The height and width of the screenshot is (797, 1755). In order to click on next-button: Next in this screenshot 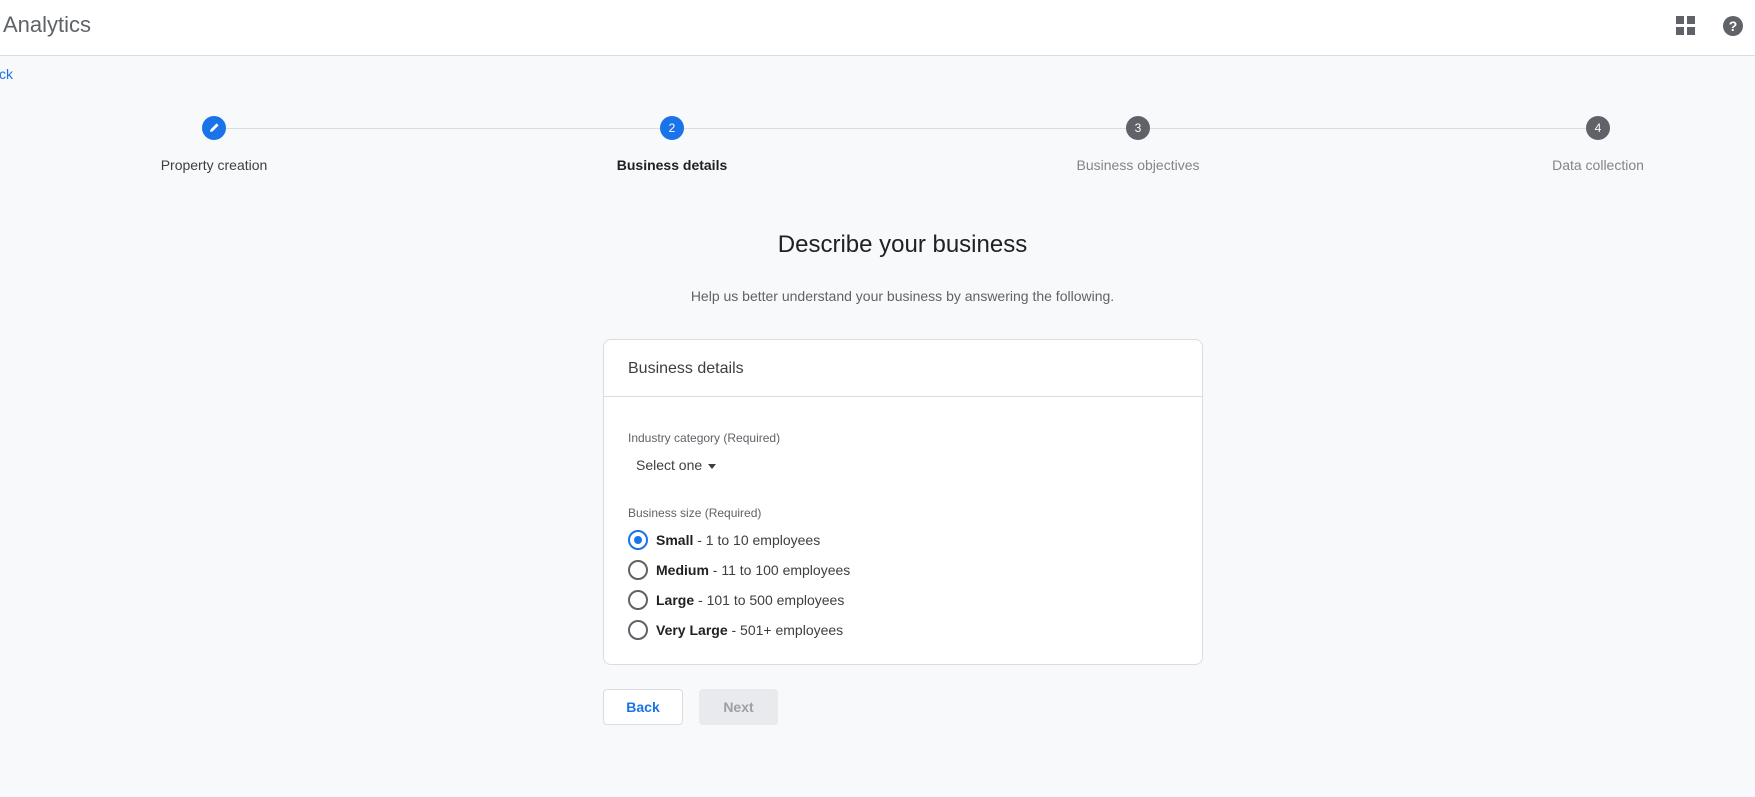, I will do `click(738, 707)`.